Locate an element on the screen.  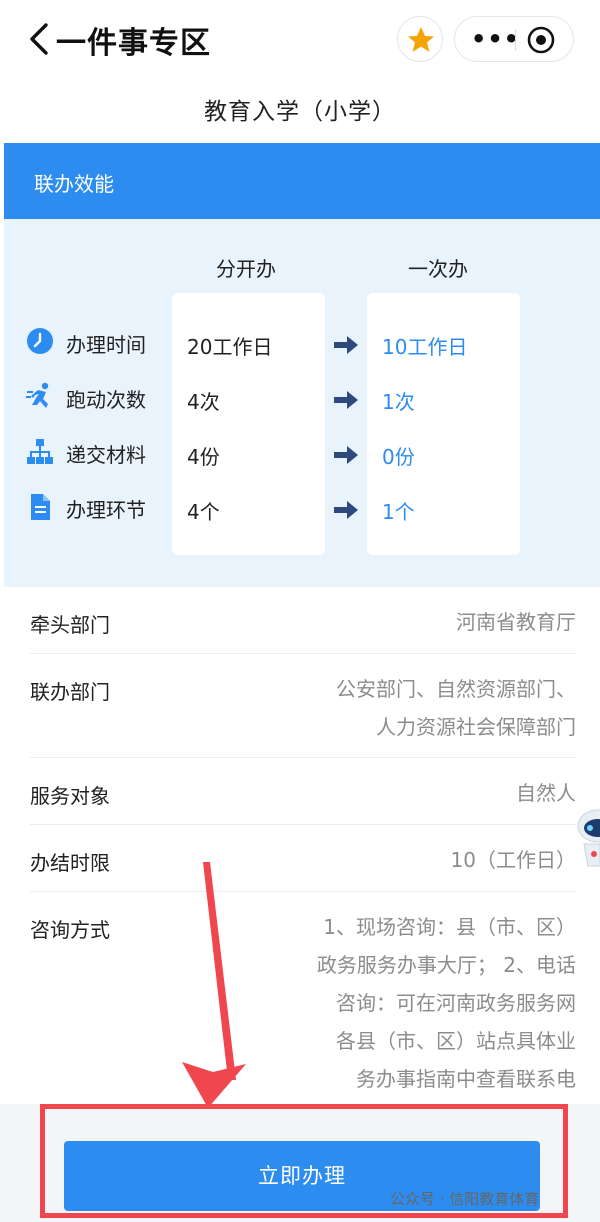
detail-key: 咨询方式 is located at coordinates (70, 930).